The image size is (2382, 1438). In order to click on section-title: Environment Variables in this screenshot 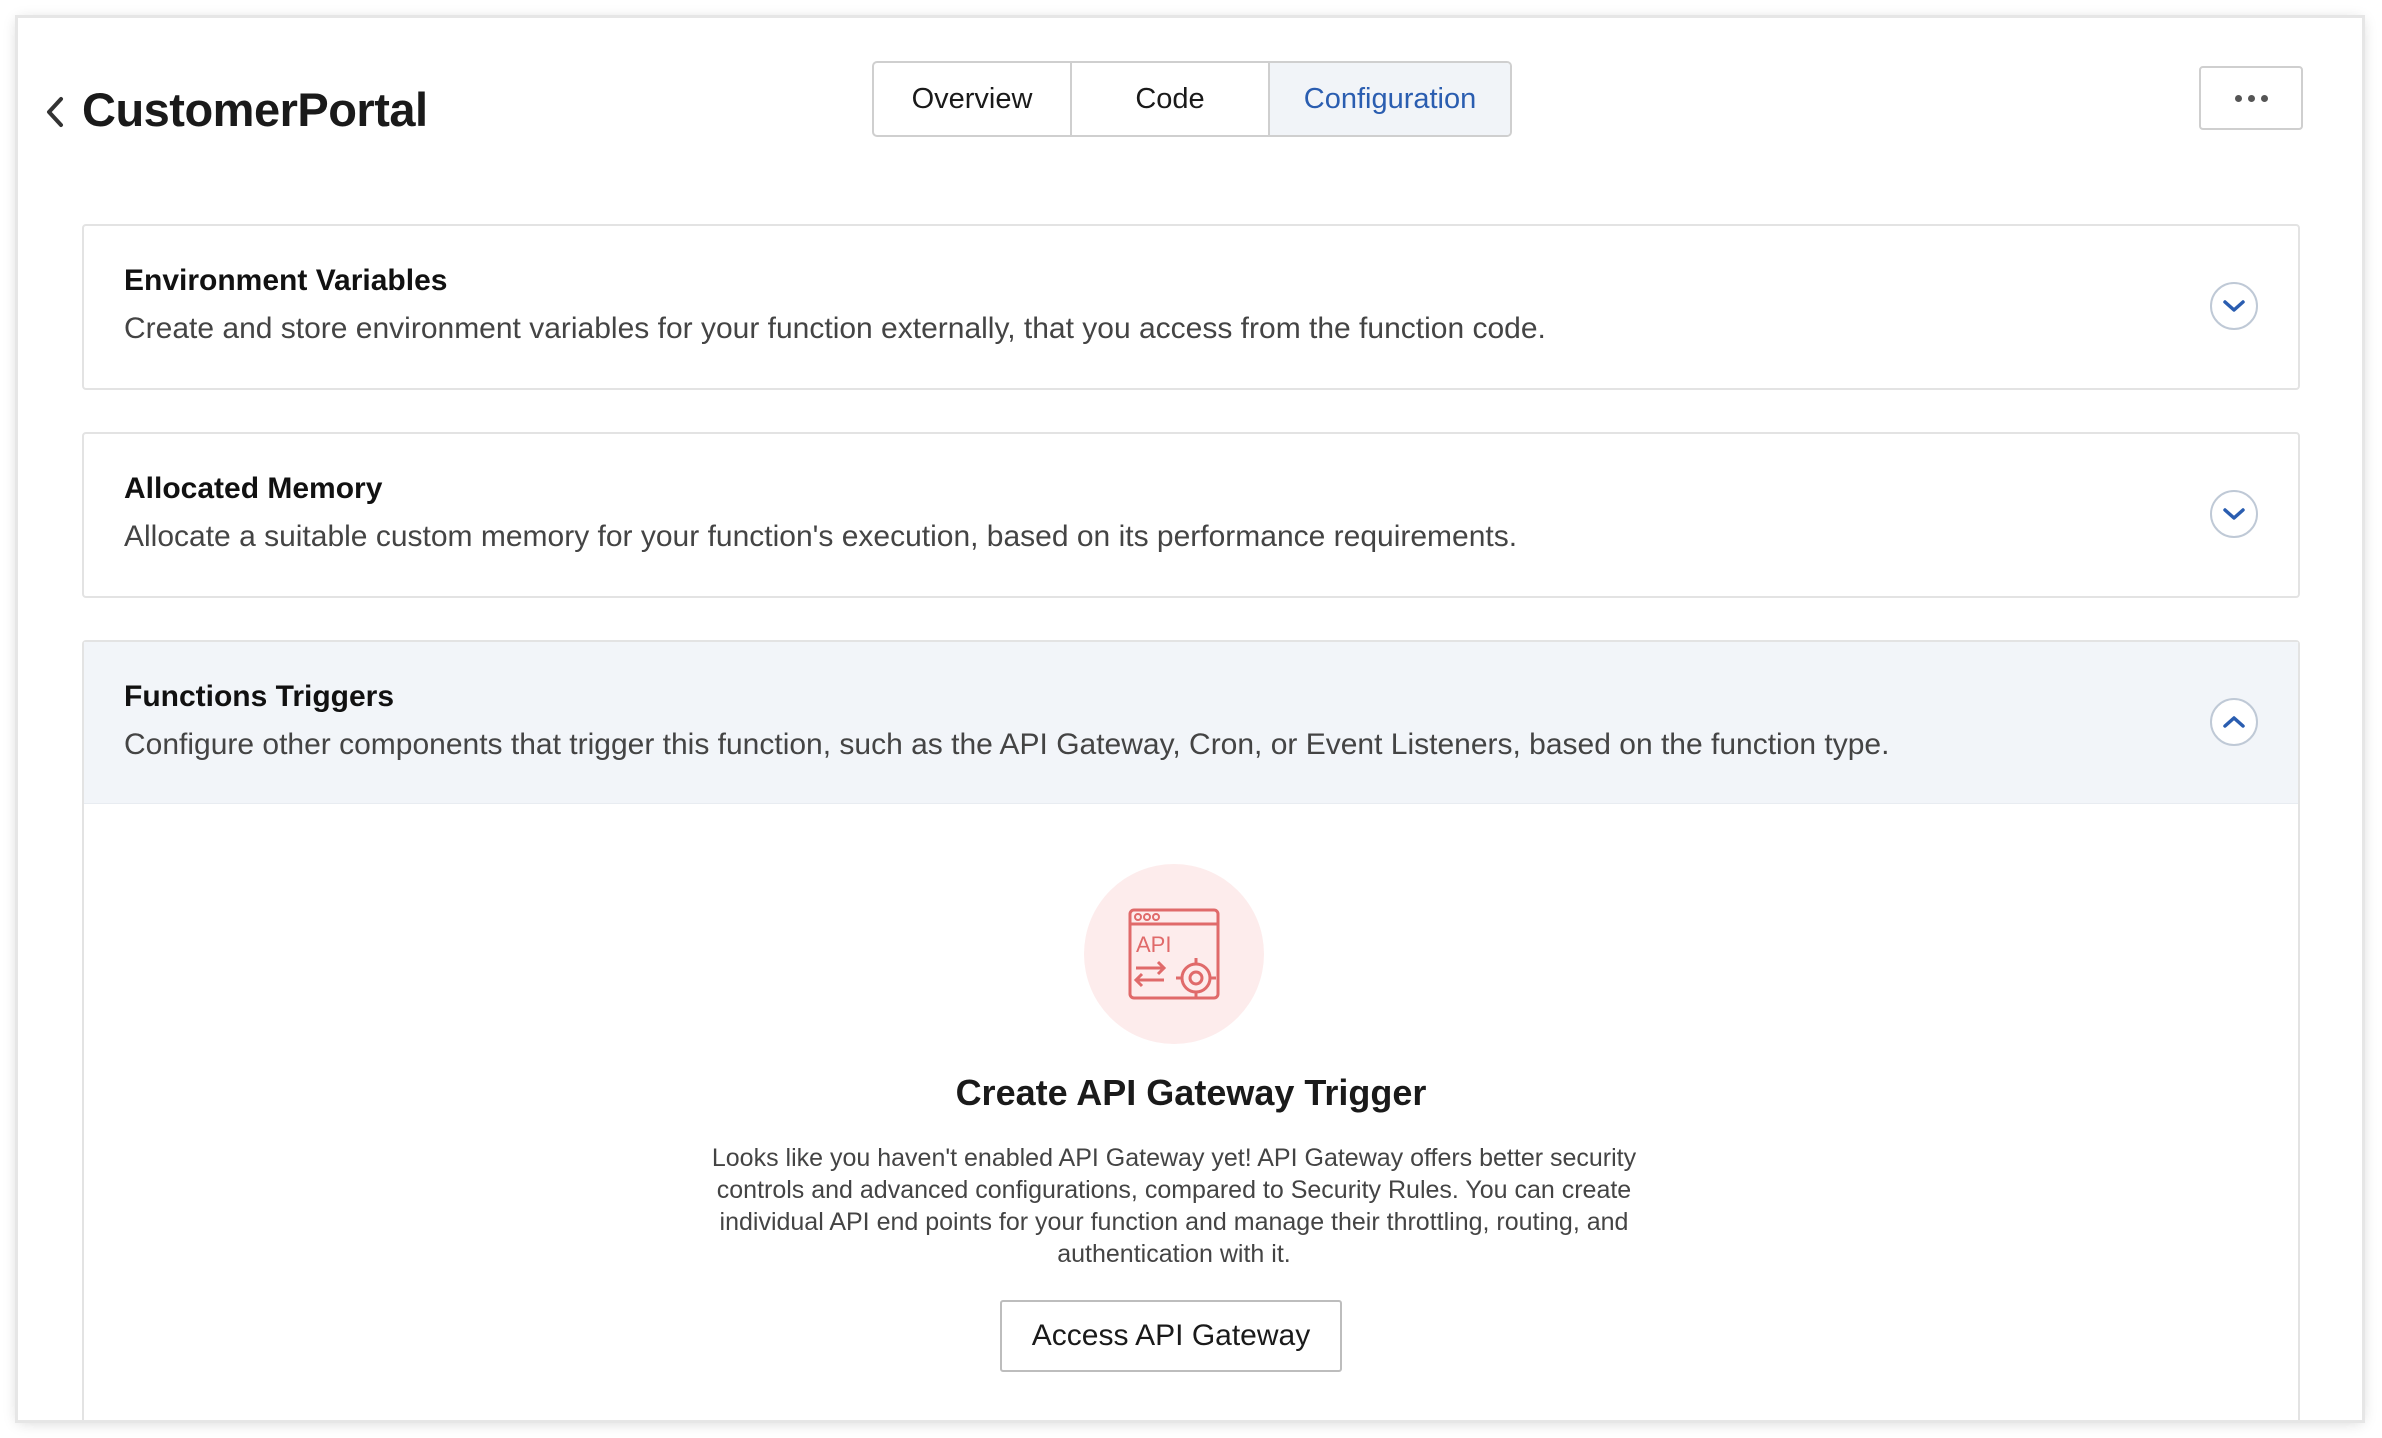, I will do `click(286, 280)`.